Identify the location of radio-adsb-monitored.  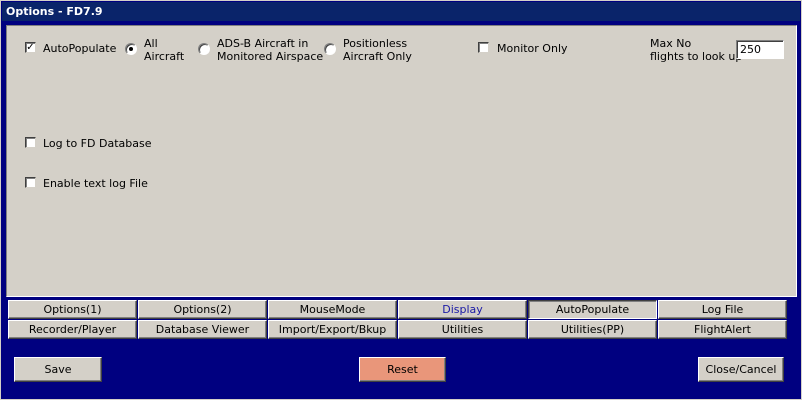
(204, 49).